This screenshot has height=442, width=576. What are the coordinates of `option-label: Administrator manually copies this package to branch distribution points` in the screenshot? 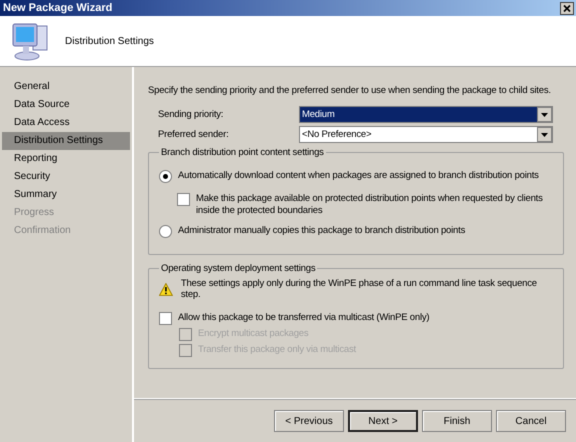 It's located at (322, 230).